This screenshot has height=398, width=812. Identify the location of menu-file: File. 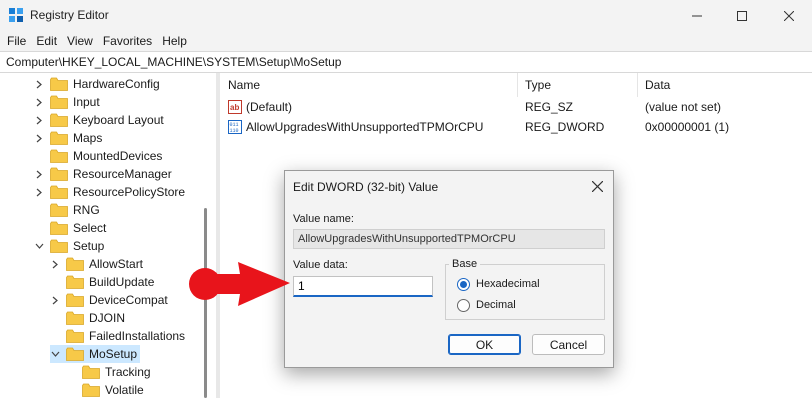
(16, 41).